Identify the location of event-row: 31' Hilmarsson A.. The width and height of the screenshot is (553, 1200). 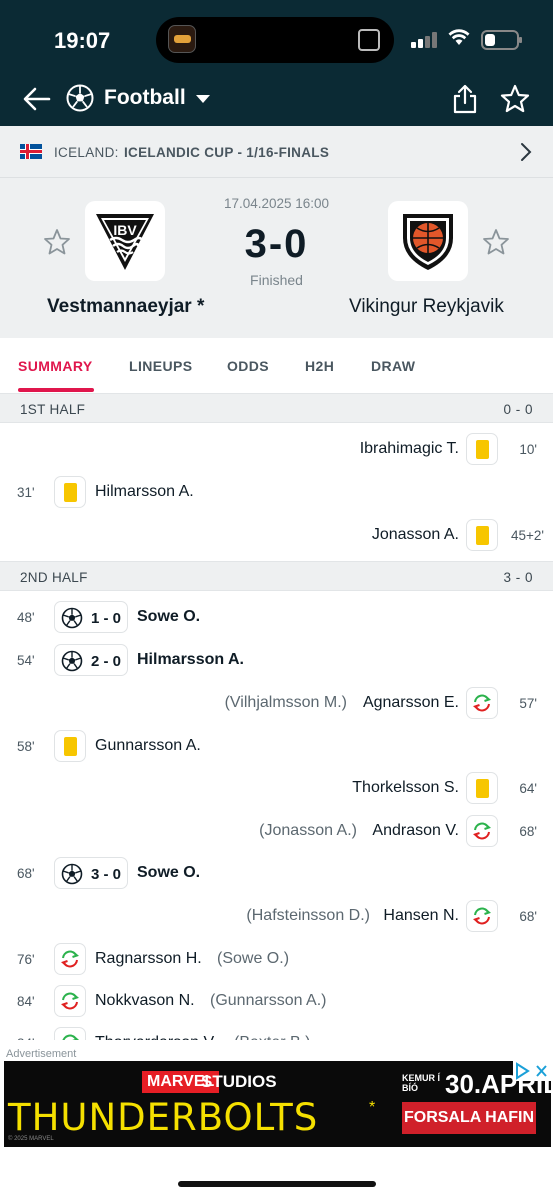
(276, 492).